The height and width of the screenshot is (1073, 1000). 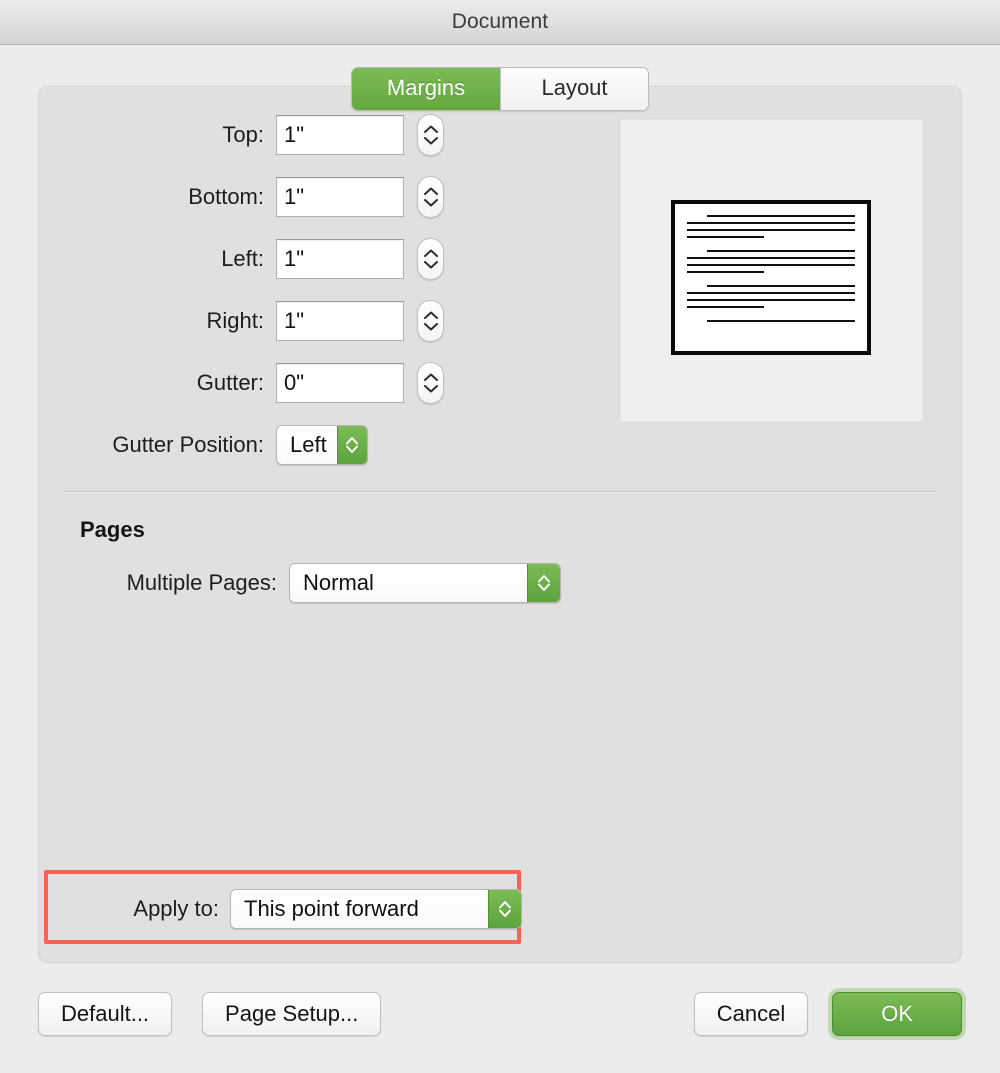 I want to click on margin-row-bottom: Bottom:, so click(x=319, y=197).